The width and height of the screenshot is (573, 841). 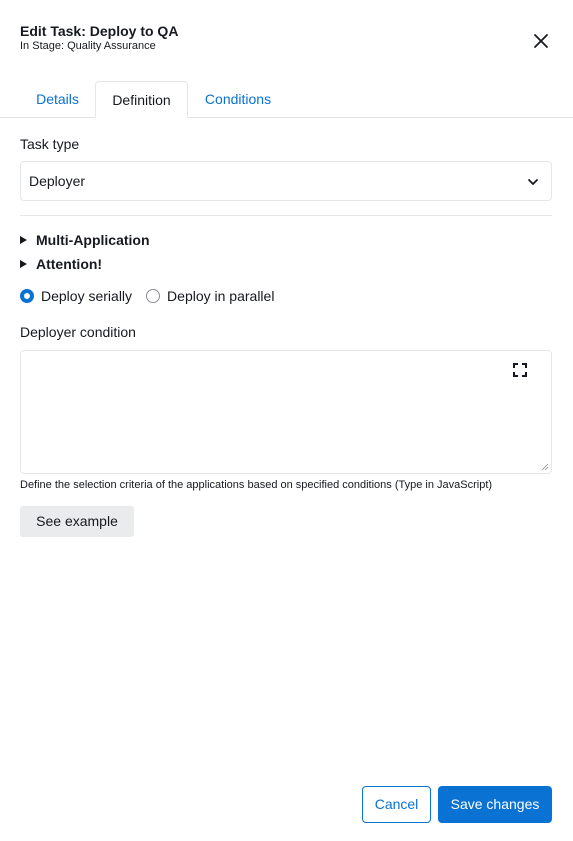 I want to click on close-button, so click(x=541, y=41).